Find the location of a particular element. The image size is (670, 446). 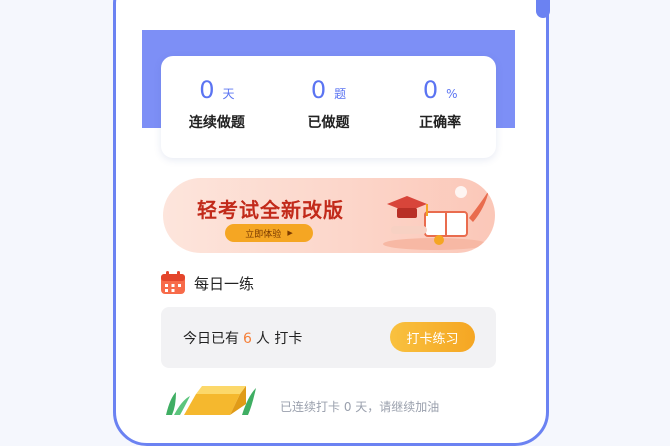

try-now-label: 立即体验 is located at coordinates (263, 234).